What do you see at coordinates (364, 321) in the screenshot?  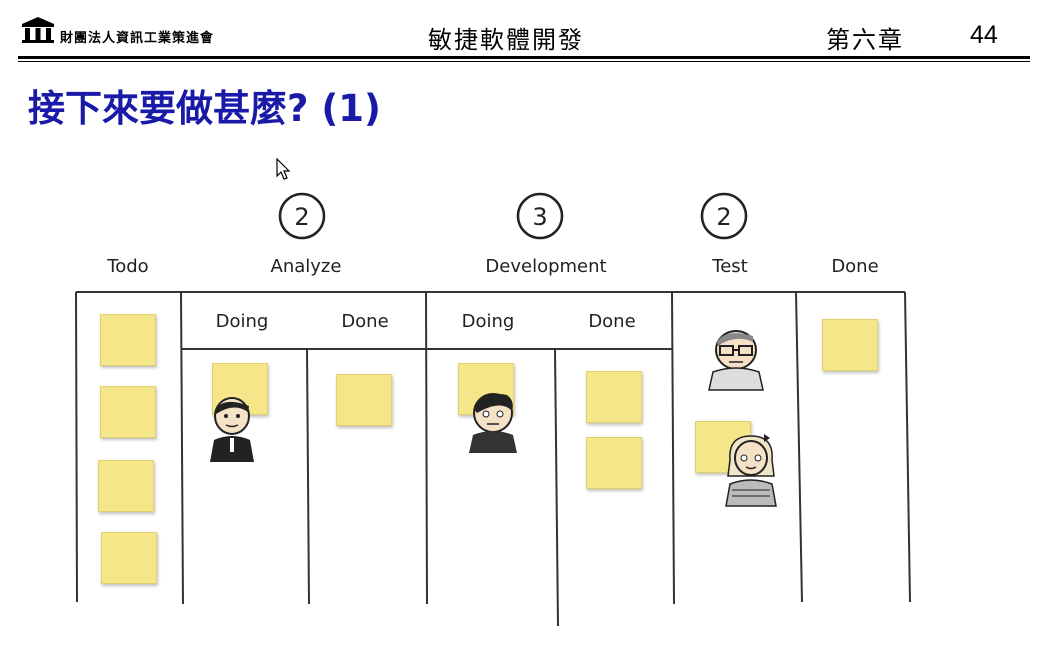 I see `analyze-done-header: Done` at bounding box center [364, 321].